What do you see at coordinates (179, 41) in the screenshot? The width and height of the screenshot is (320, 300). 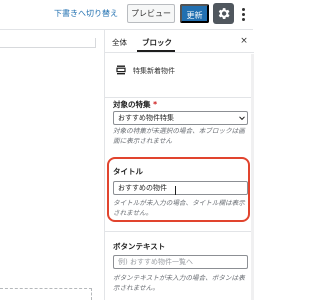 I see `sidebar-tabs: 全体 ブロック ×` at bounding box center [179, 41].